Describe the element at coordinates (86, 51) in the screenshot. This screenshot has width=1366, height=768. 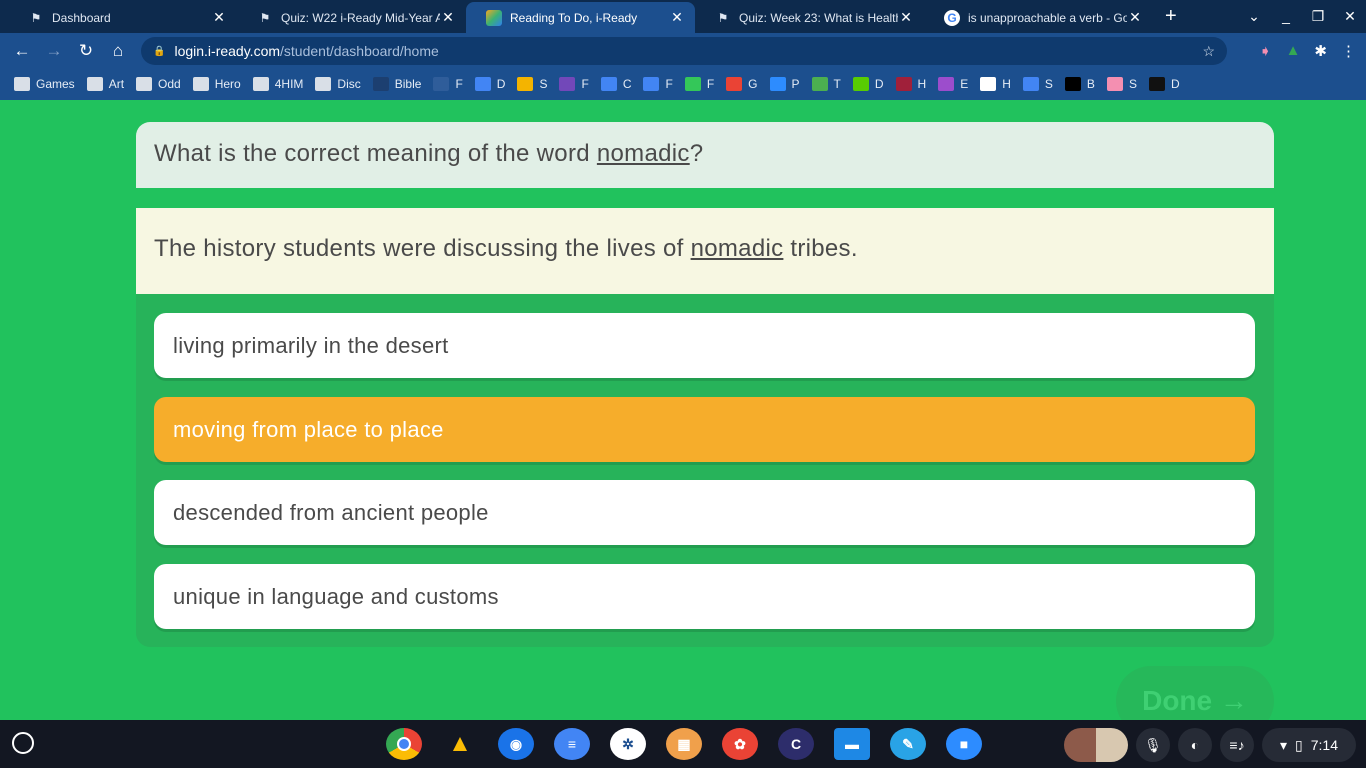
I see `reload-button: ↻` at that location.